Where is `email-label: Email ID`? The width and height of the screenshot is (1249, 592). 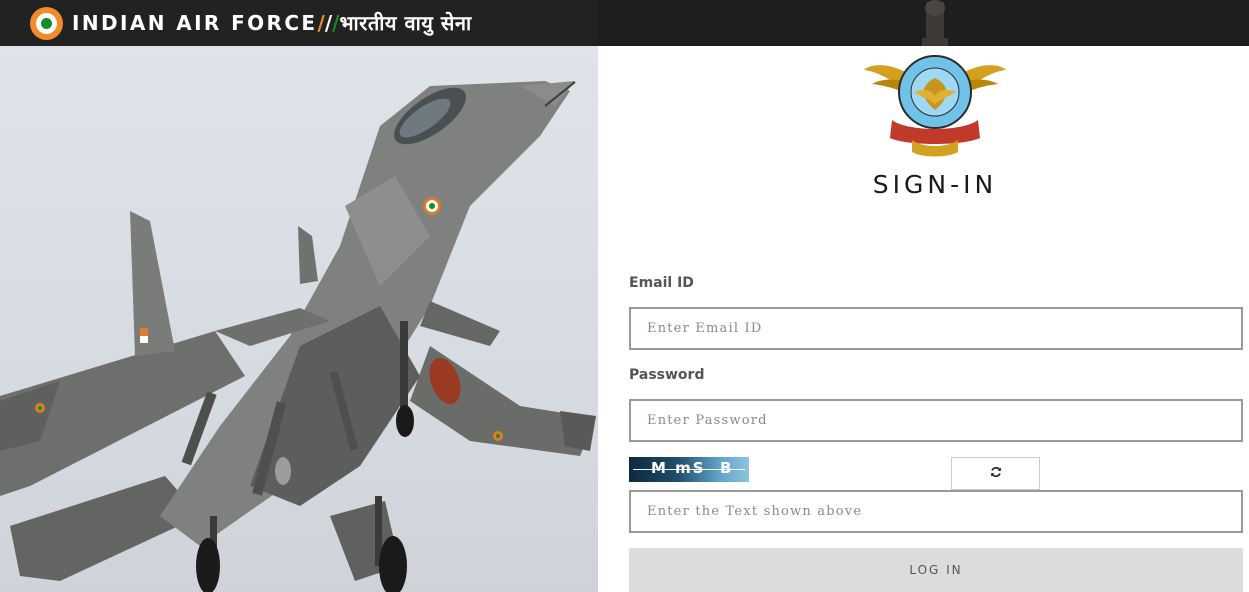
email-label: Email ID is located at coordinates (661, 283).